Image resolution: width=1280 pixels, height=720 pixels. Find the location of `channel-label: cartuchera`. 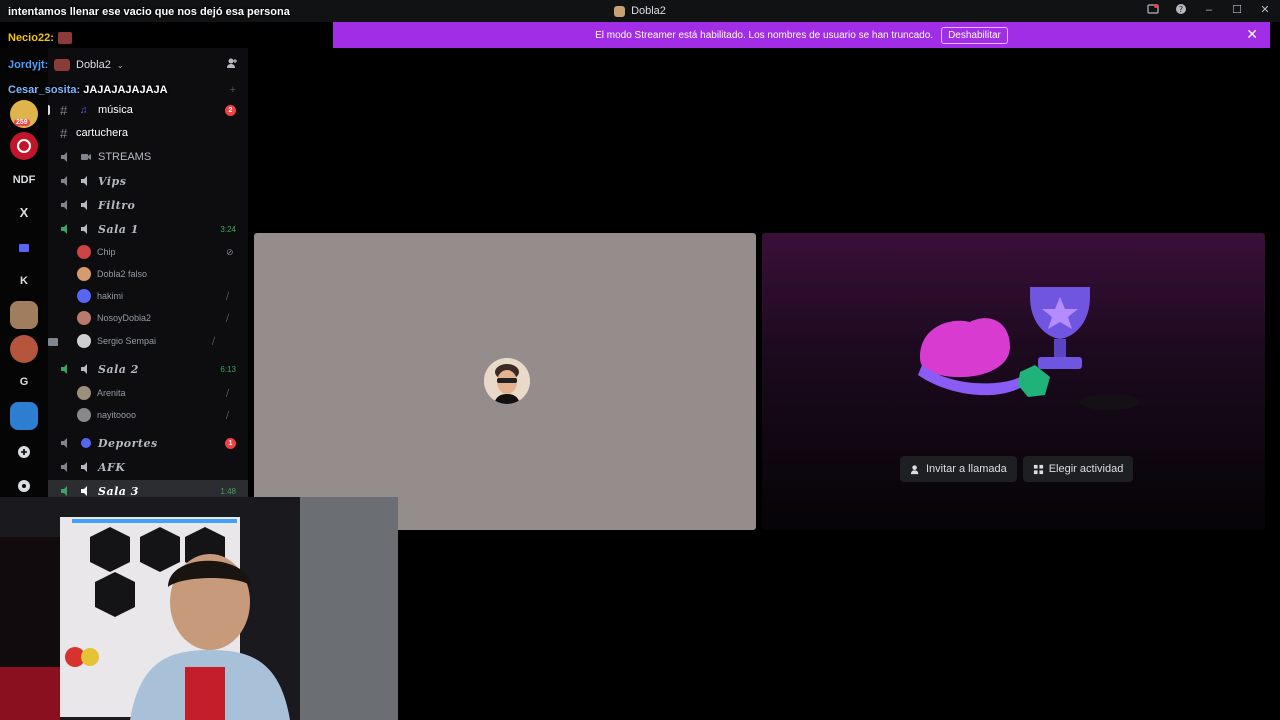

channel-label: cartuchera is located at coordinates (102, 133).